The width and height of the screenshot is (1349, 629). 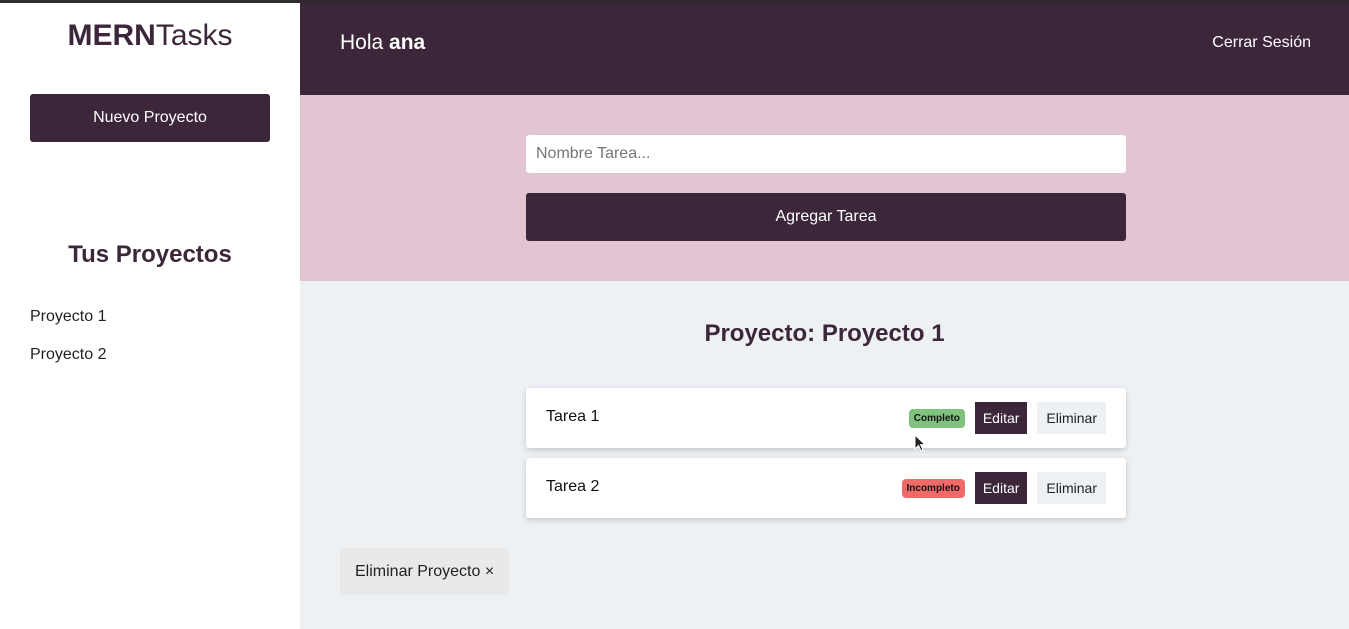 I want to click on task-name: Tarea 2, so click(x=573, y=486).